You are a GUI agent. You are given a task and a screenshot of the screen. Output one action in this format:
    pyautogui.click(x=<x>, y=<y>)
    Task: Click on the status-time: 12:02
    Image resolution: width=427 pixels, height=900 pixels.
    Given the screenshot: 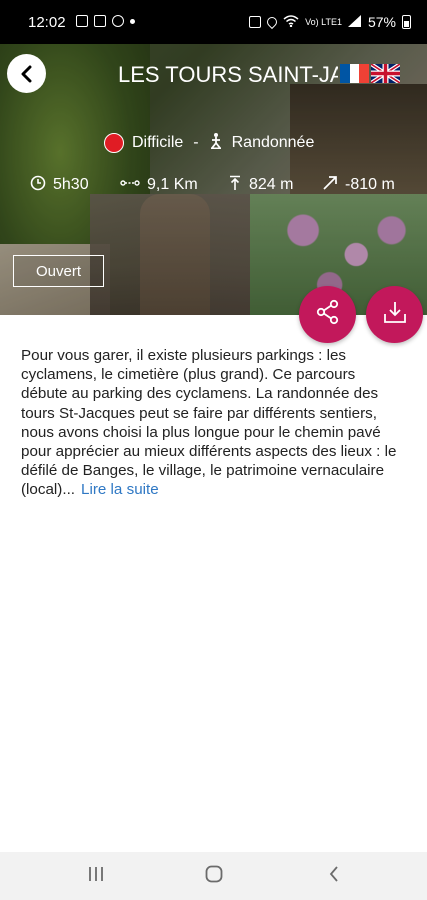 What is the action you would take?
    pyautogui.click(x=47, y=22)
    